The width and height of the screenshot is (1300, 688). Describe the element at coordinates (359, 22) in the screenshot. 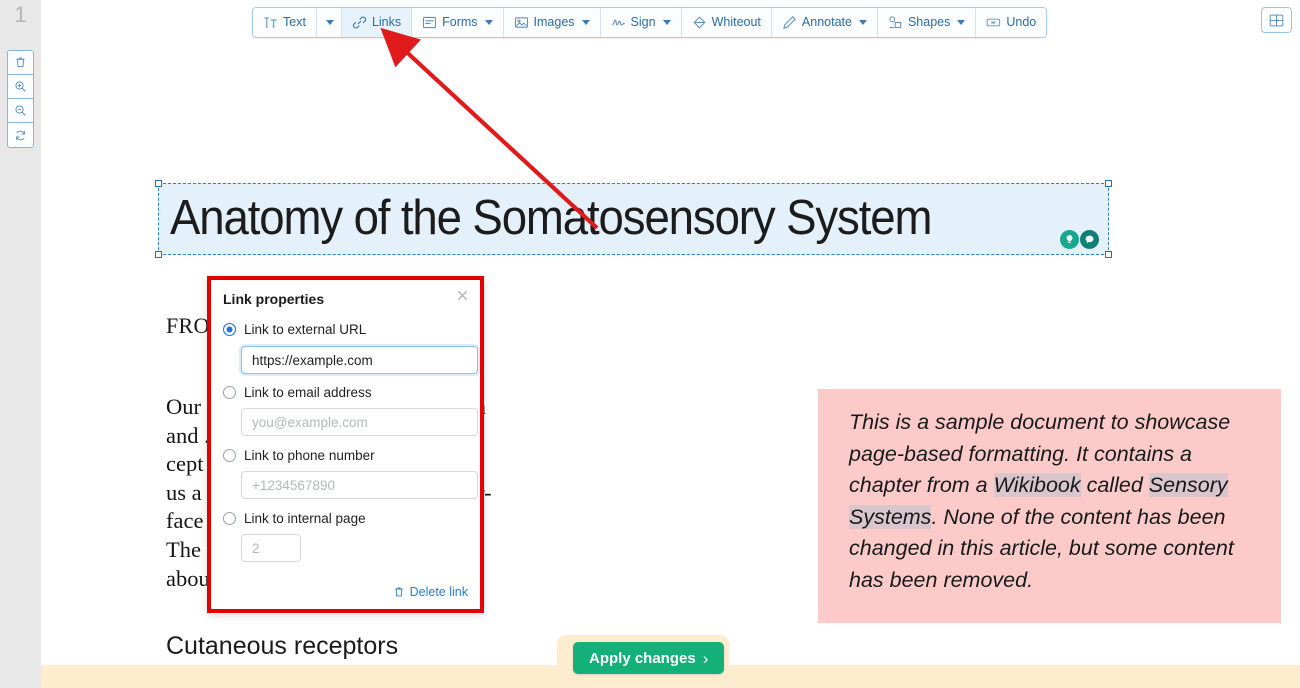

I see `link-icon` at that location.